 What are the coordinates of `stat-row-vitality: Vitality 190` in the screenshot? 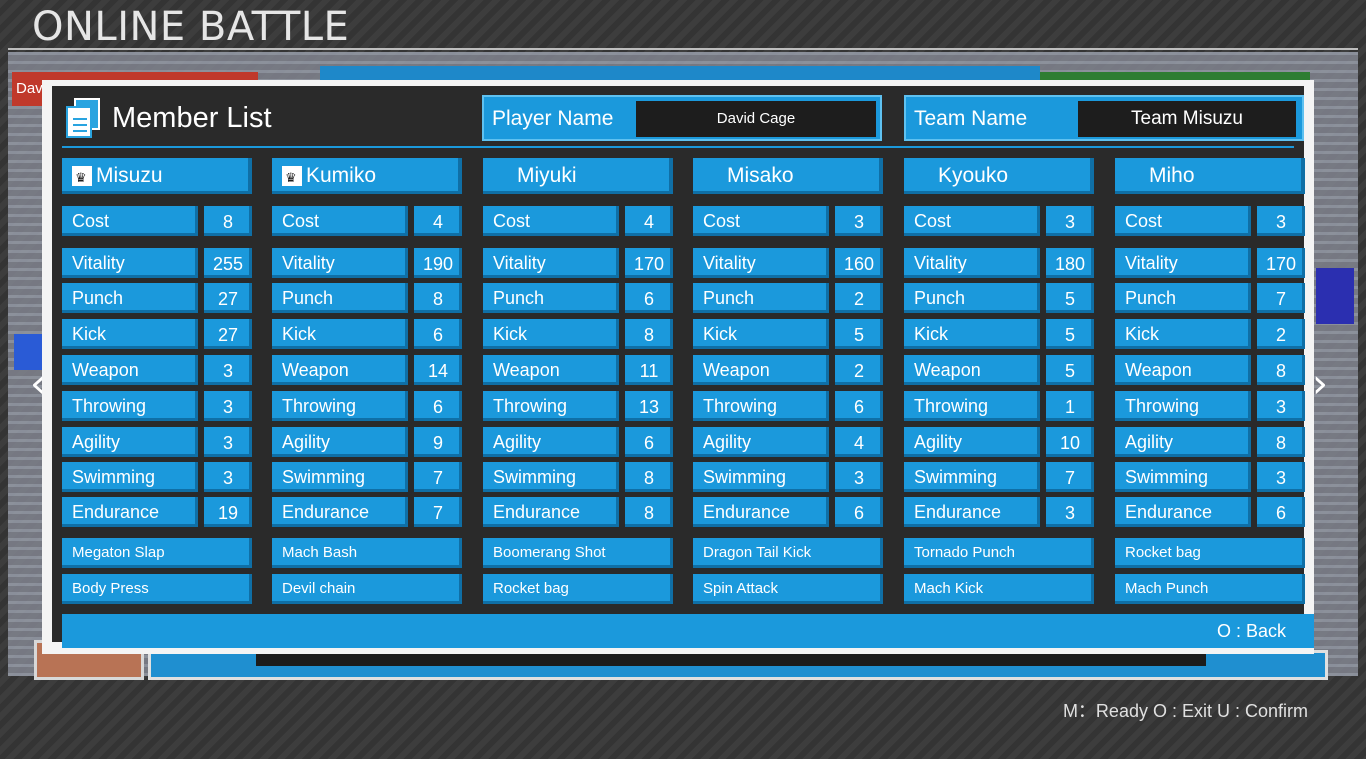 It's located at (367, 263).